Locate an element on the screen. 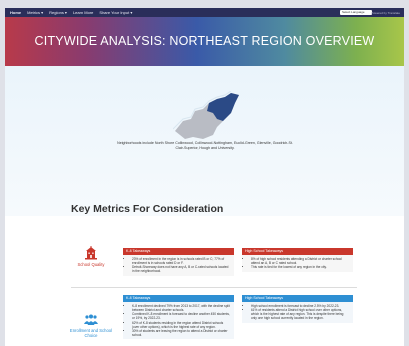  section-title: Key Metrics For Consideration is located at coordinates (147, 209).